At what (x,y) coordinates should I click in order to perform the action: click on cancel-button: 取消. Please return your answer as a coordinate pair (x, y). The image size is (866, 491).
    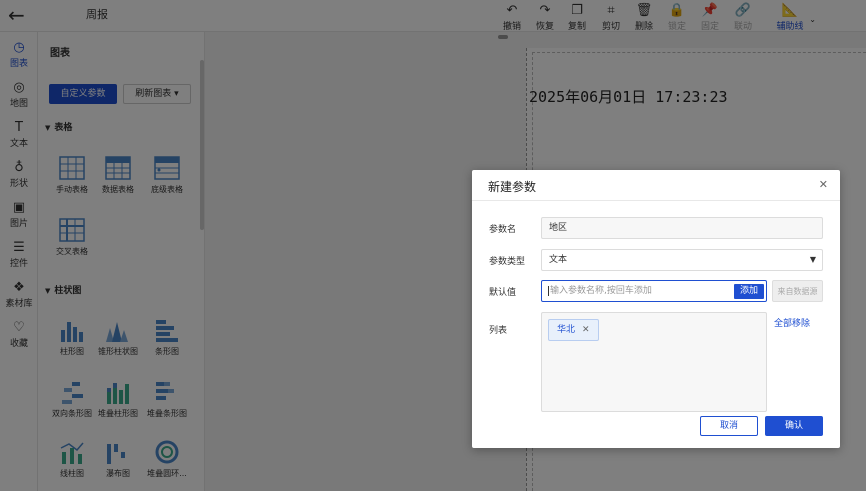
    Looking at the image, I should click on (729, 426).